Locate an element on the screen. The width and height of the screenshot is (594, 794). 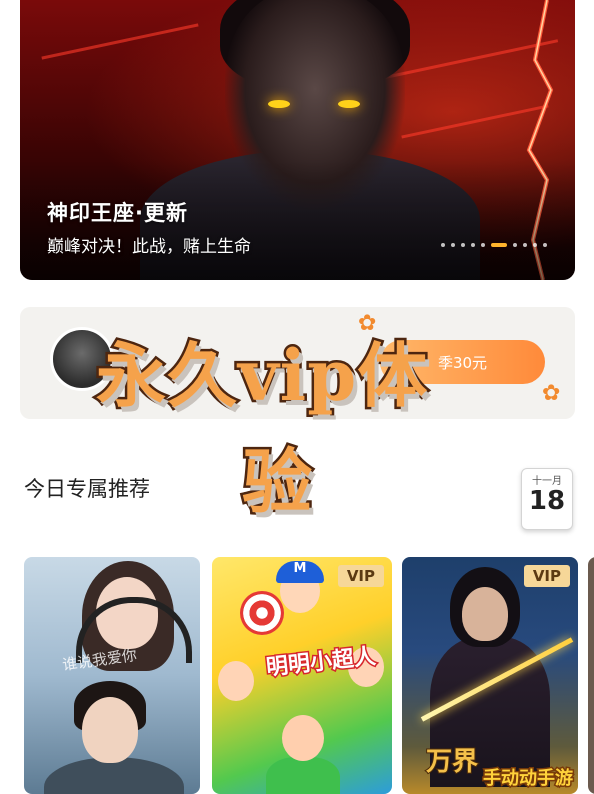
carousel-indicator is located at coordinates (494, 245).